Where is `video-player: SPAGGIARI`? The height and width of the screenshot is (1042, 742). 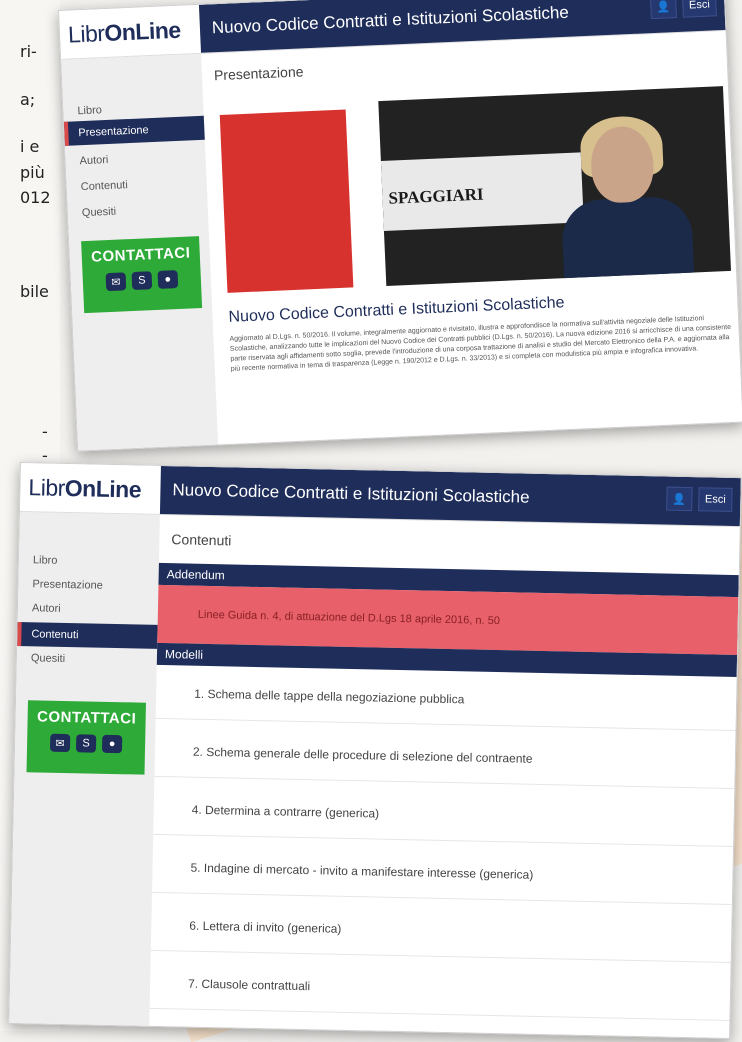
video-player: SPAGGIARI is located at coordinates (555, 186).